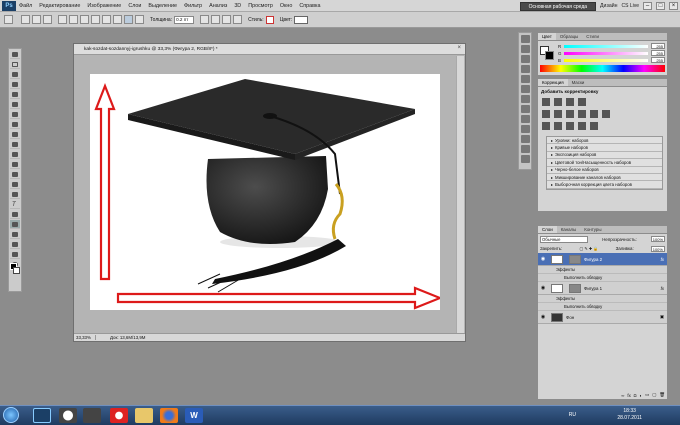  I want to click on menu-edit: Редактирование, so click(59, 6).